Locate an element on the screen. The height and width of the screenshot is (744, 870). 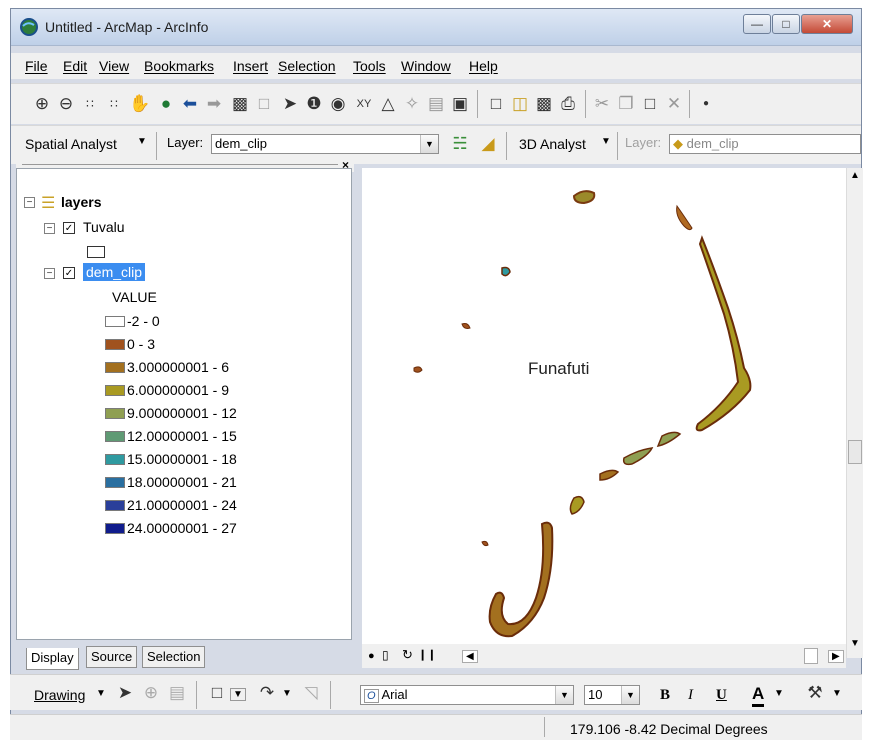
back-arrow-icon: ⬅ is located at coordinates (190, 104).